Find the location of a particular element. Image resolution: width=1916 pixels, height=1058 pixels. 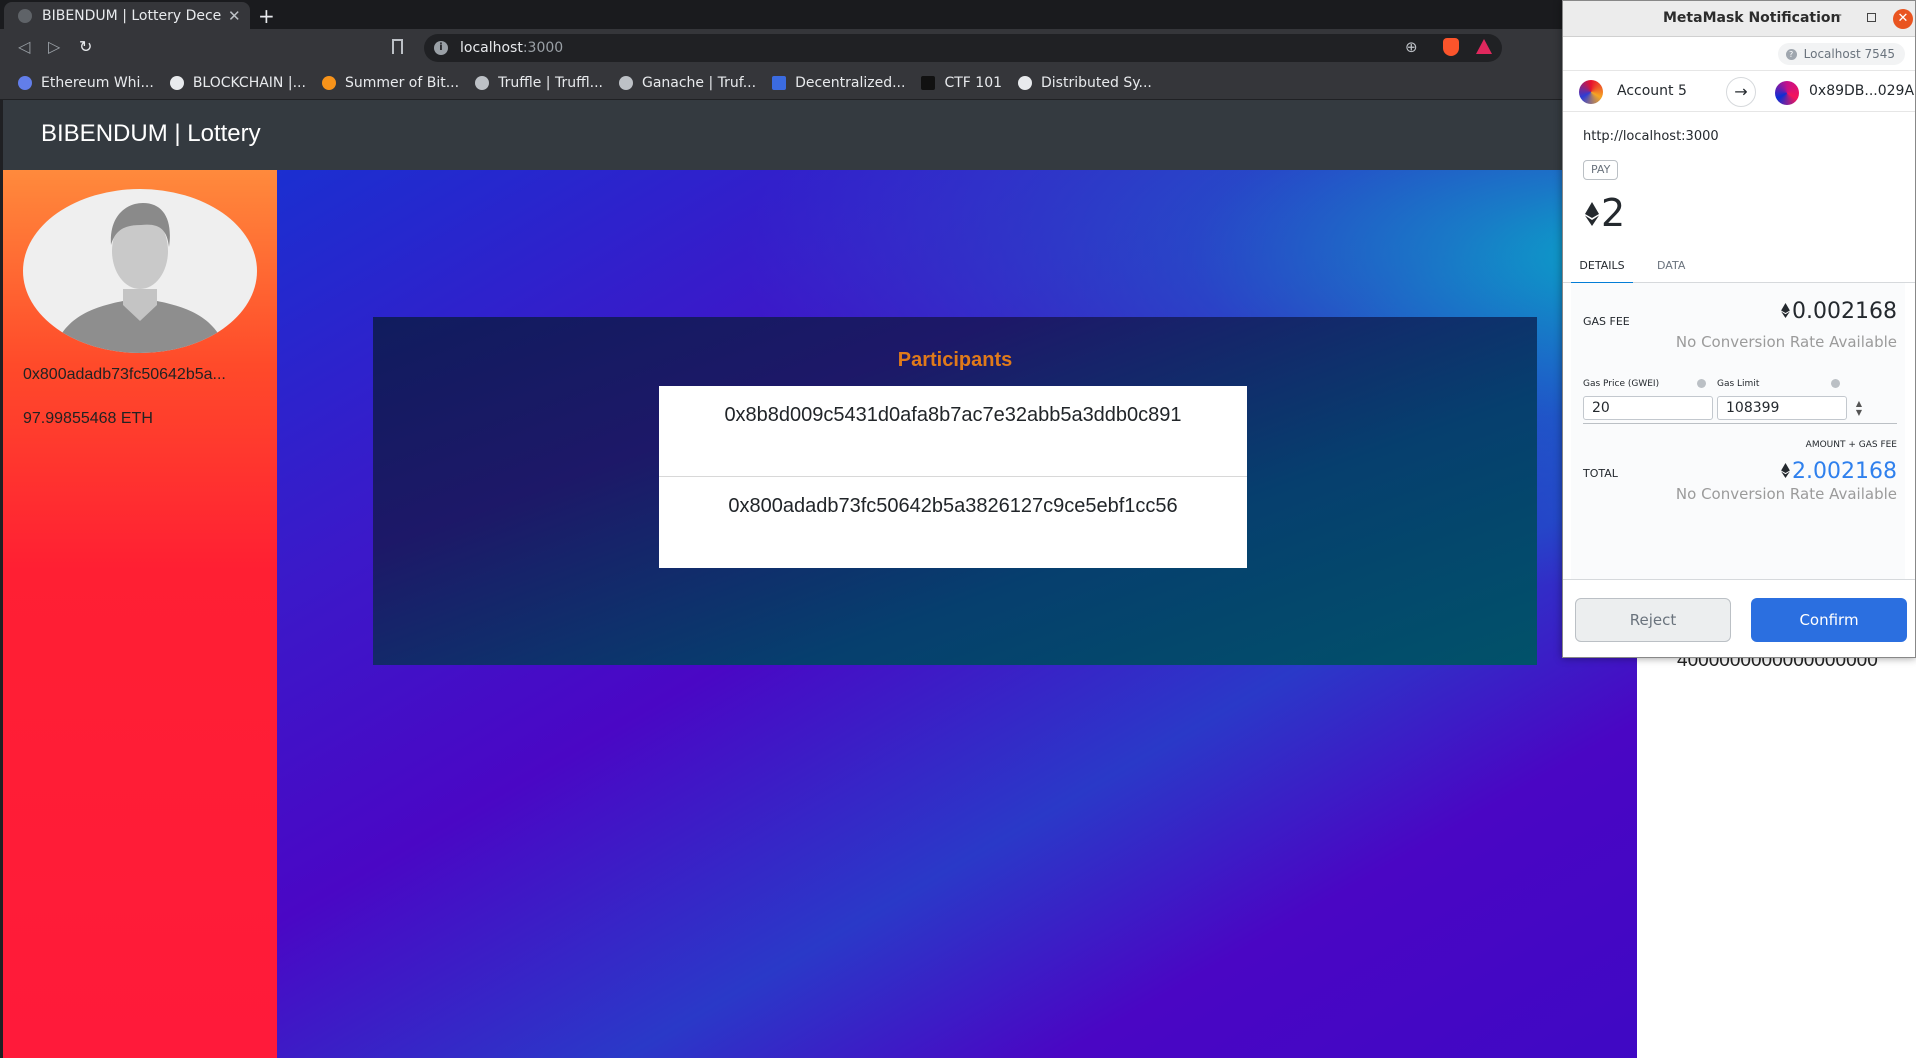

url-port: :3000 is located at coordinates (543, 48).